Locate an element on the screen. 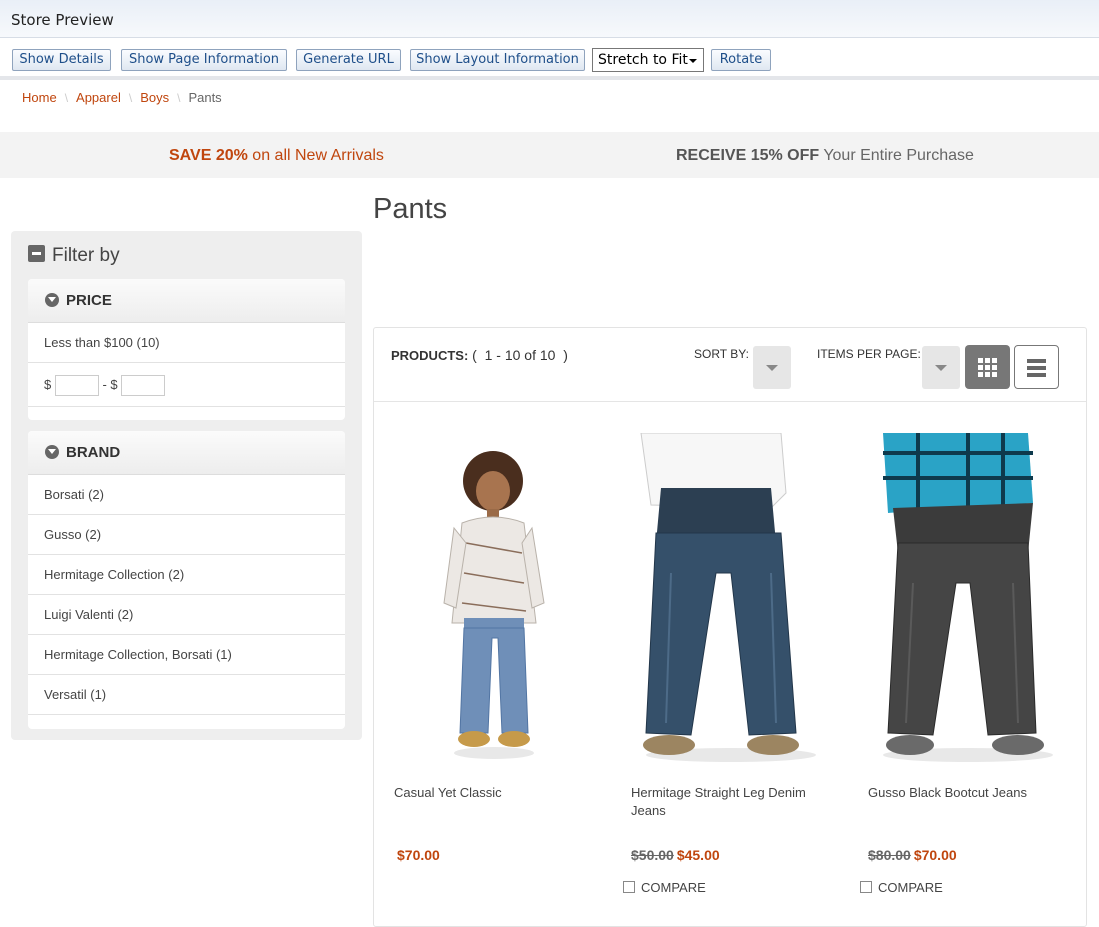 This screenshot has width=1099, height=927. generate-url-button: Generate URL is located at coordinates (348, 60).